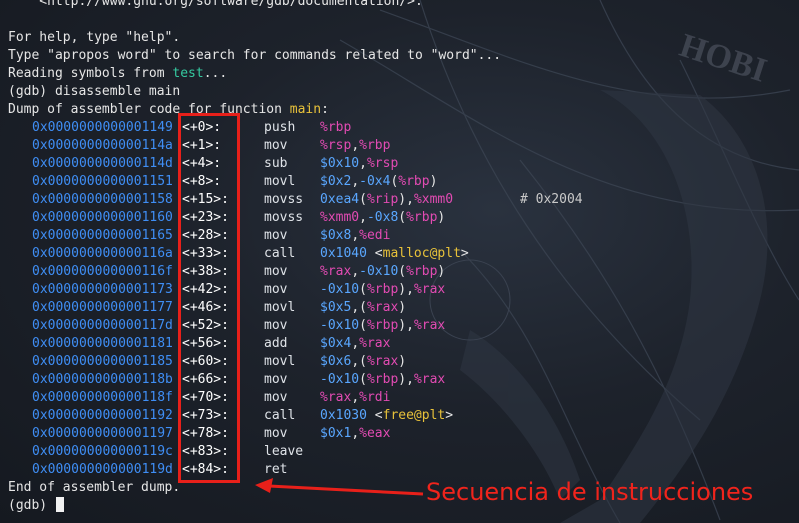  I want to click on instruction-row: 0x0000000000001185 <+60>: movl $0x6,(%rax), so click(403, 362).